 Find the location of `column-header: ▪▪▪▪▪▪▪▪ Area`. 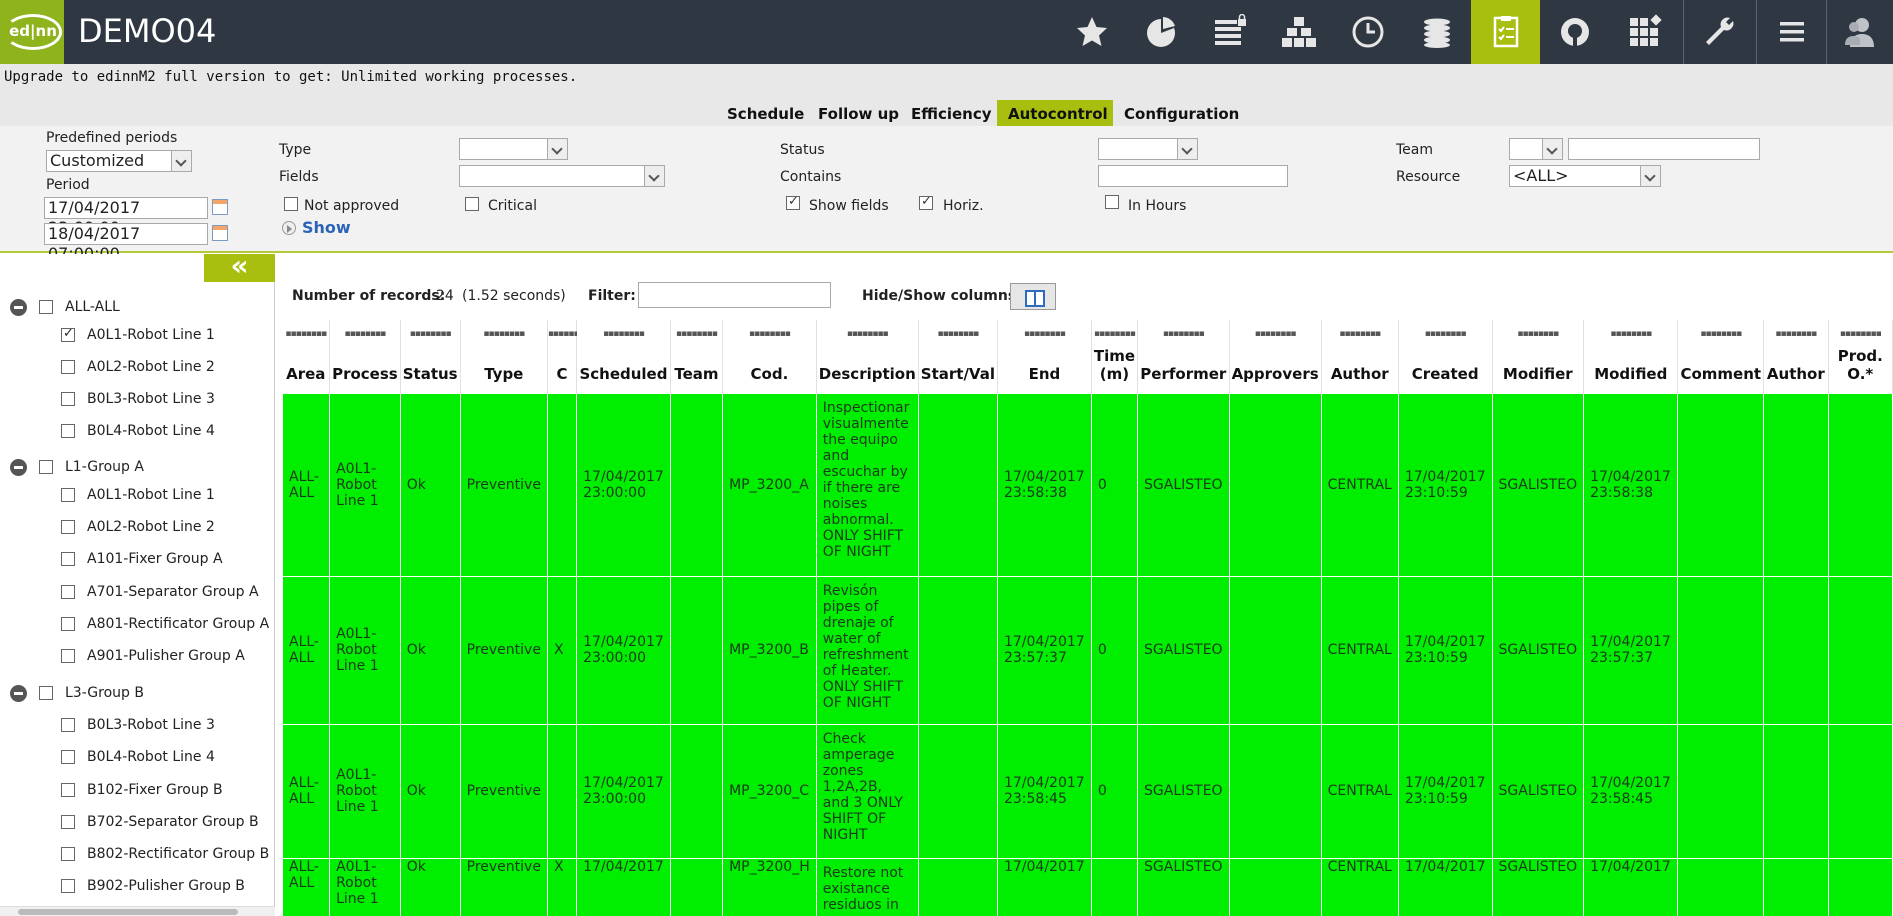

column-header: ▪▪▪▪▪▪▪▪ Area is located at coordinates (306, 356).